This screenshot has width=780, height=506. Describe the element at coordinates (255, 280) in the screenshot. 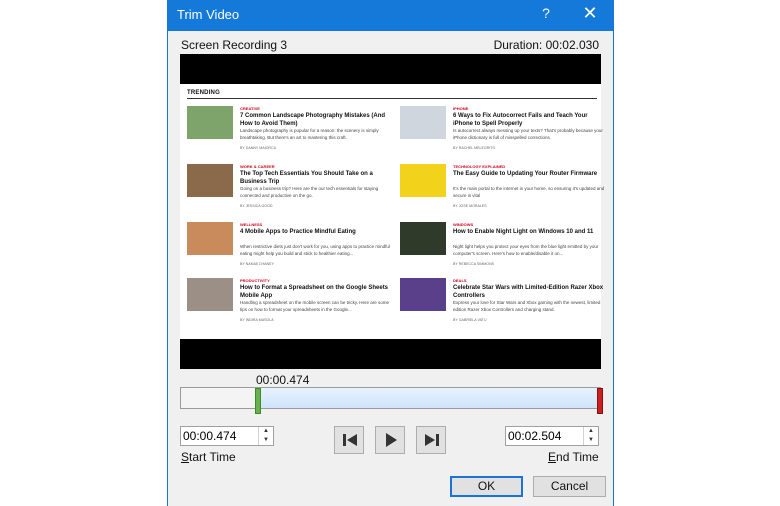

I see `article-category: PRODUCTIVITY` at that location.